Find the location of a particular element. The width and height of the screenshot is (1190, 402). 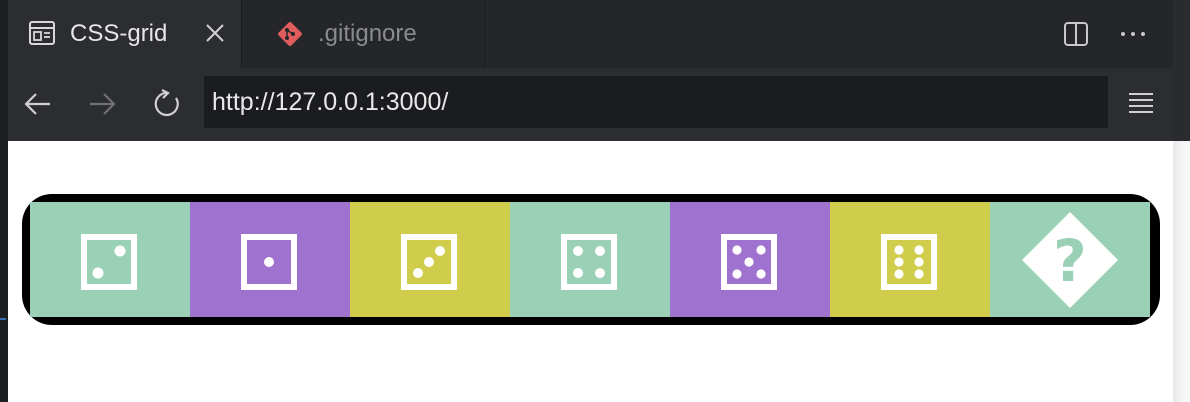

back-arrow-icon is located at coordinates (38, 104).